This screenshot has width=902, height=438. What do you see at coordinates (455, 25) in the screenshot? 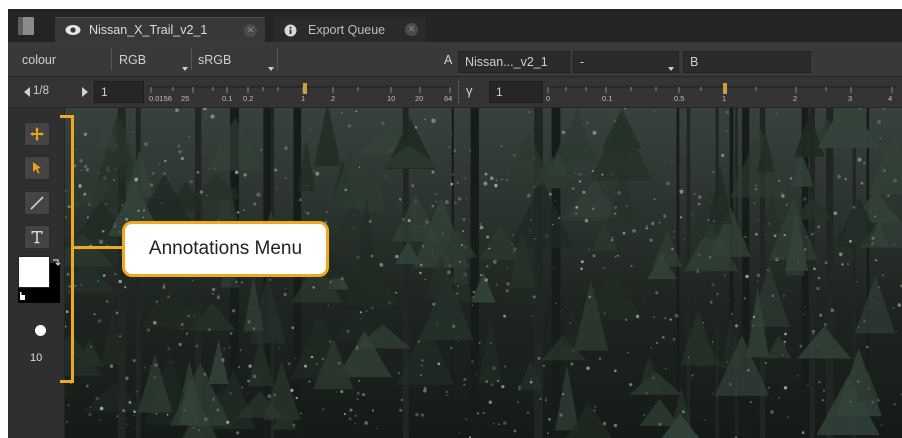
I see `tab-bar: Nissan_X_Trail_v2_1 ✕ Export Queue ✕` at bounding box center [455, 25].